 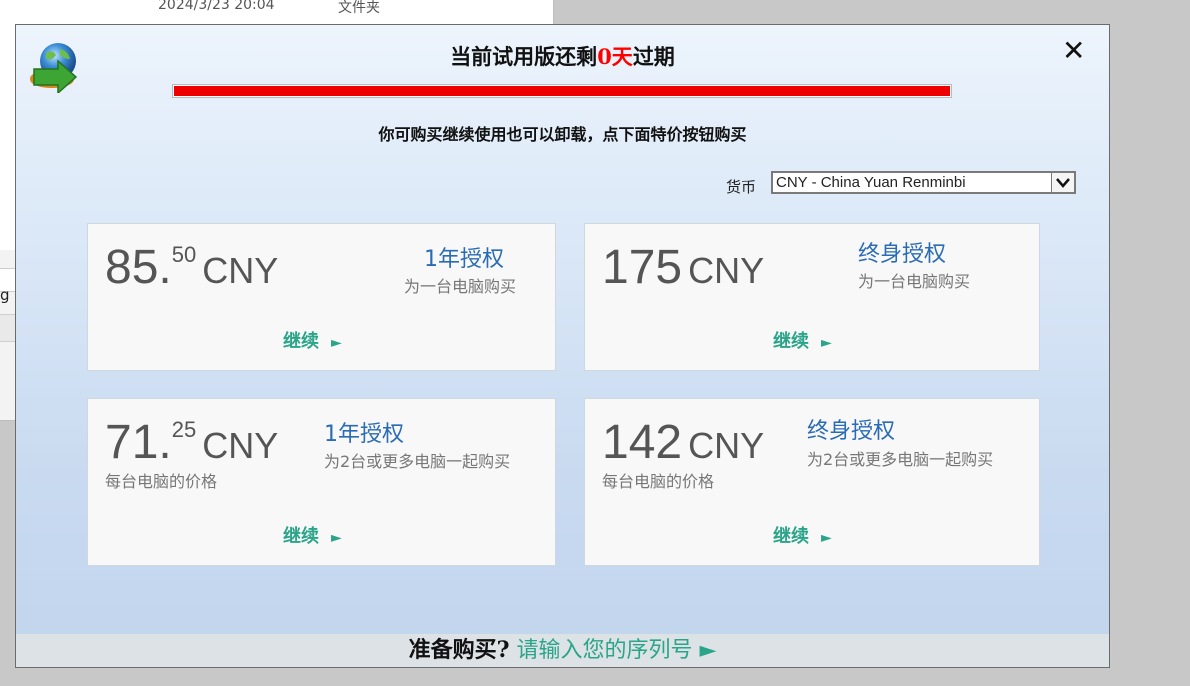 I want to click on price: 71.25 CNY, so click(x=191, y=442).